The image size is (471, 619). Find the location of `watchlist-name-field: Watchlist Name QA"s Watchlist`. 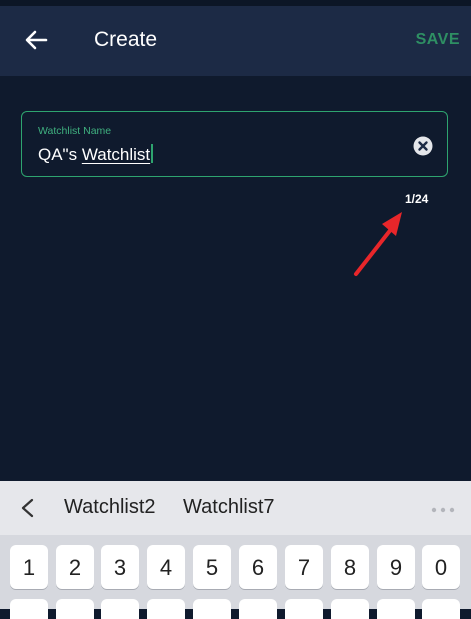

watchlist-name-field: Watchlist Name QA"s Watchlist is located at coordinates (234, 144).